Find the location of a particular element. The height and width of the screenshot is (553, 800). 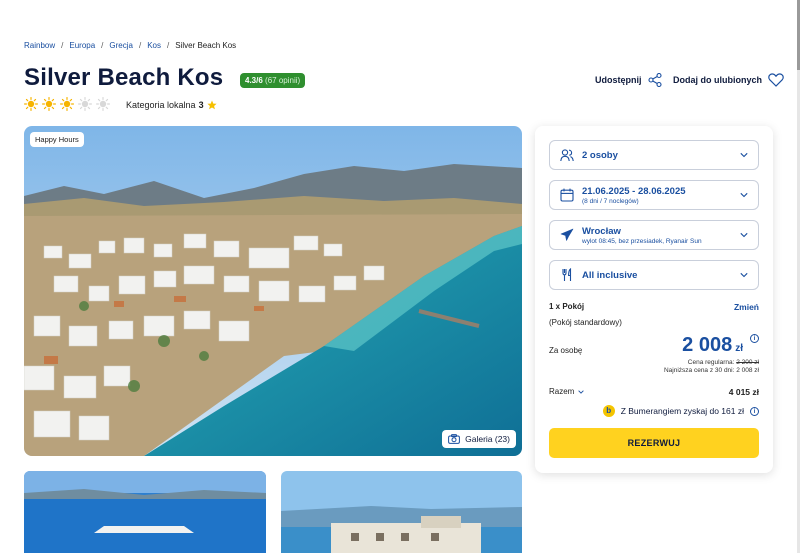

dates-value: 21.06.2025 - 28.06.2025 is located at coordinates (634, 191).